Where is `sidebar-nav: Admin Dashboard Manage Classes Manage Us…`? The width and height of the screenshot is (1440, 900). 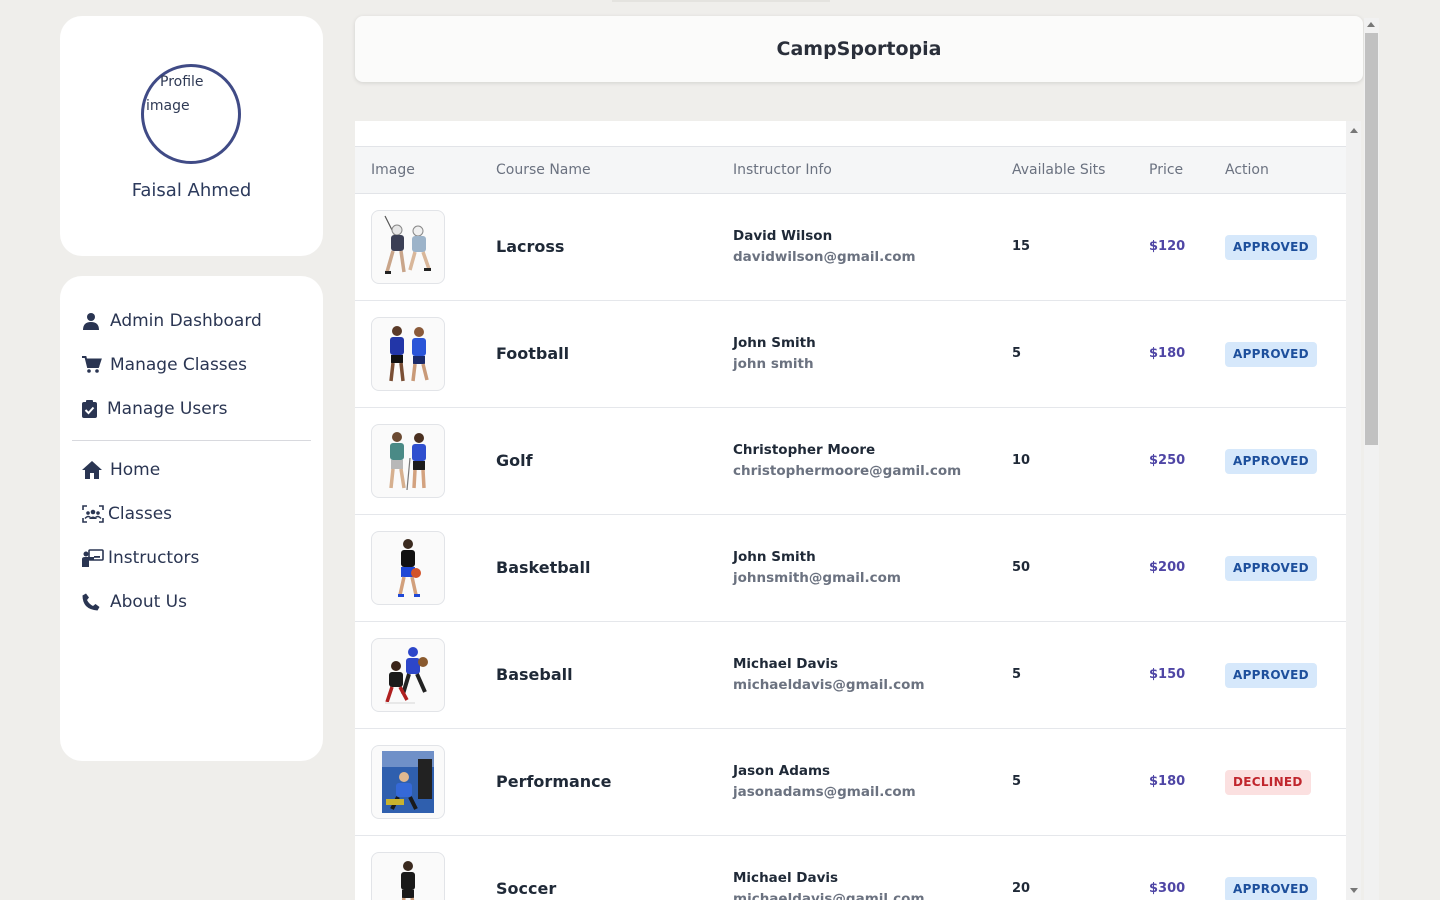
sidebar-nav: Admin Dashboard Manage Classes Manage Us… is located at coordinates (191, 518).